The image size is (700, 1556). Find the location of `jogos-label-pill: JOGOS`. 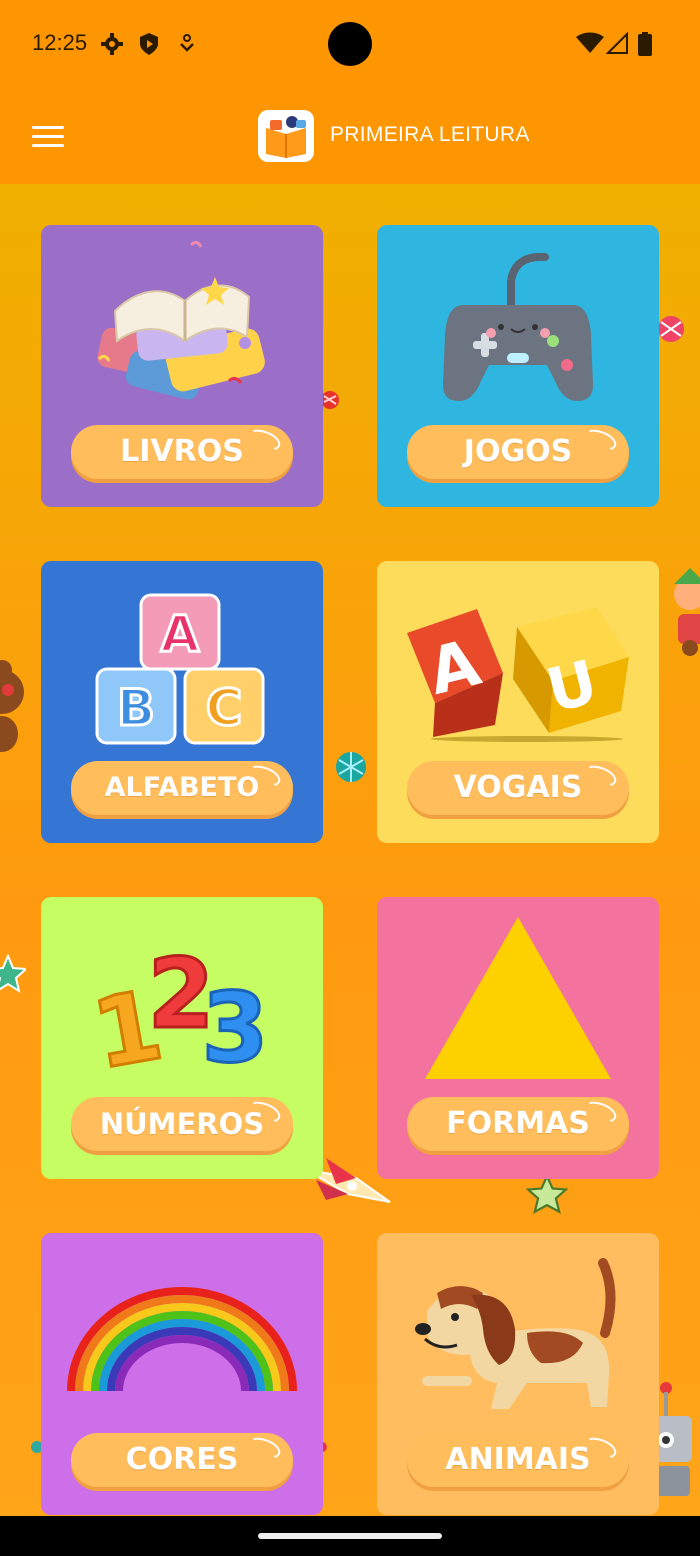

jogos-label-pill: JOGOS is located at coordinates (518, 452).